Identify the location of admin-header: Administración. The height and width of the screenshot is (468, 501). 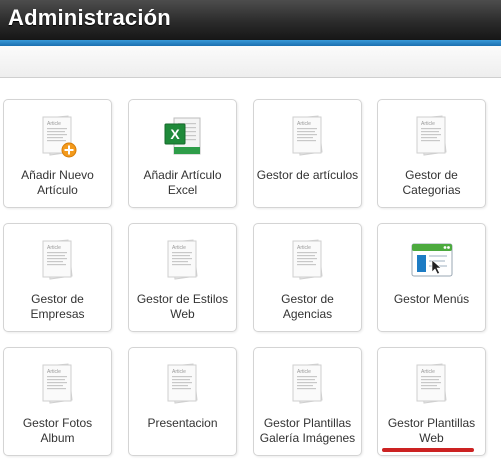
(250, 20).